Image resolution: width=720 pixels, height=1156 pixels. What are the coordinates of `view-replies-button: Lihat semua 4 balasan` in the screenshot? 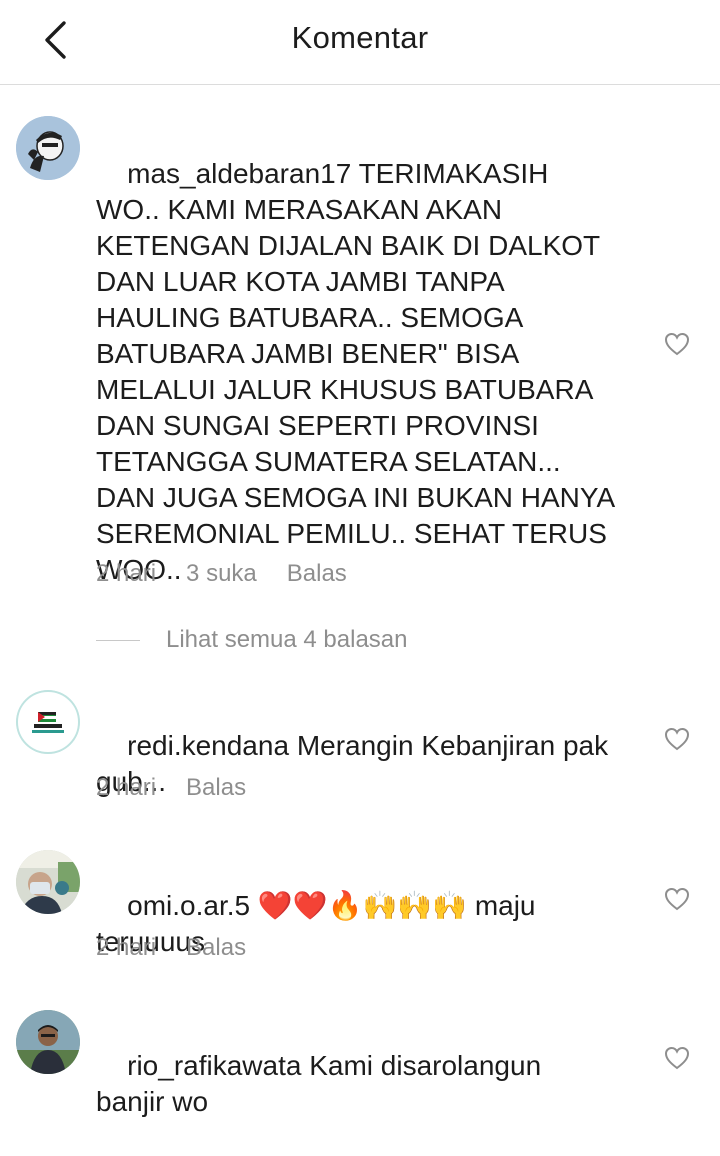 It's located at (252, 640).